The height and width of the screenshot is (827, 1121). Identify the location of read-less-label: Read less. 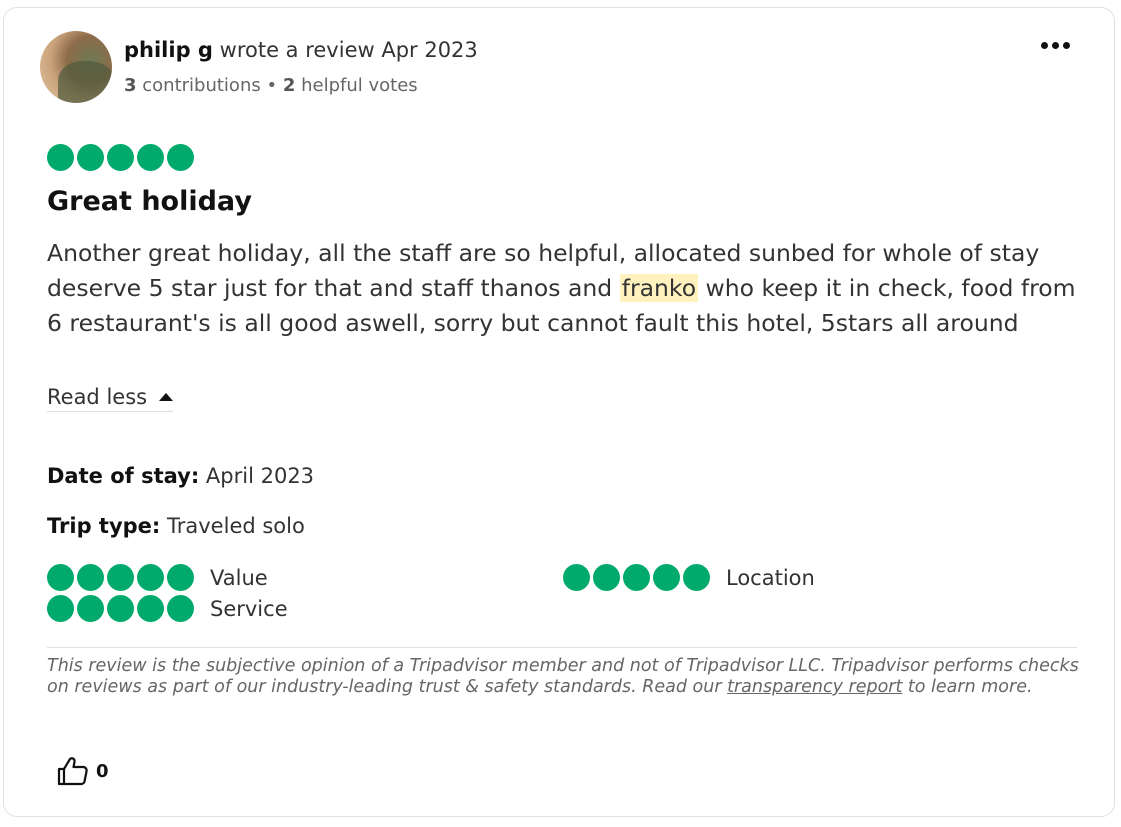
(97, 397).